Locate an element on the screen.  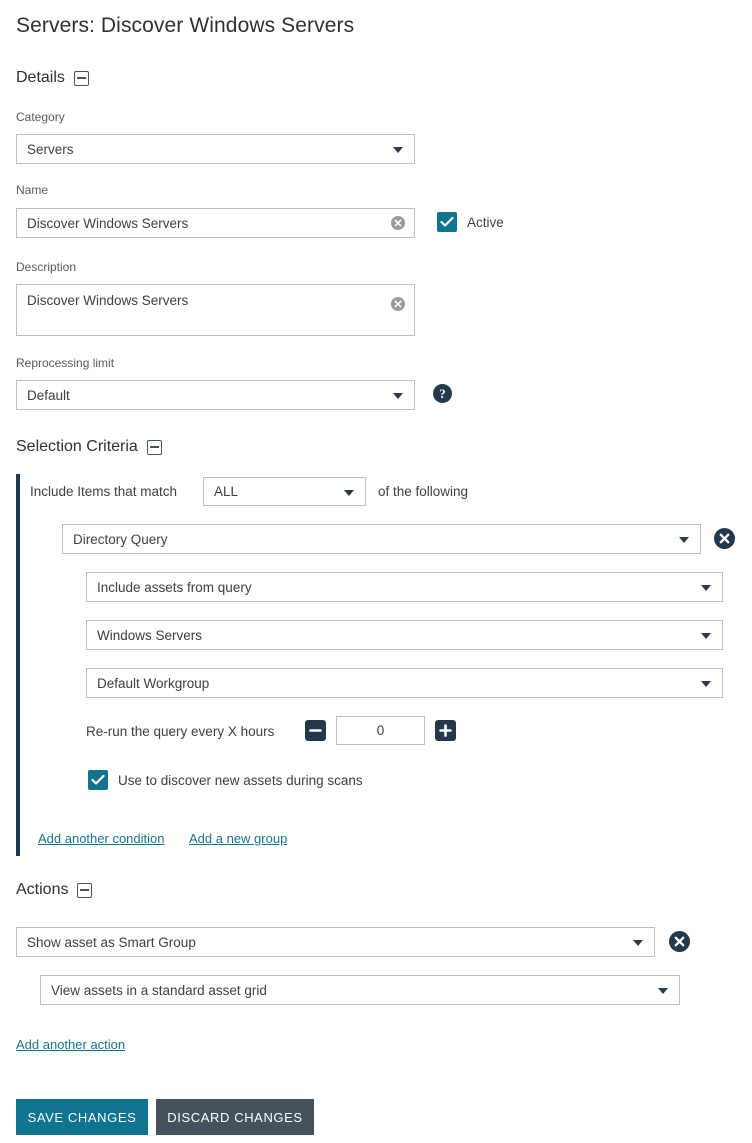
category-label: Category is located at coordinates (40, 117).